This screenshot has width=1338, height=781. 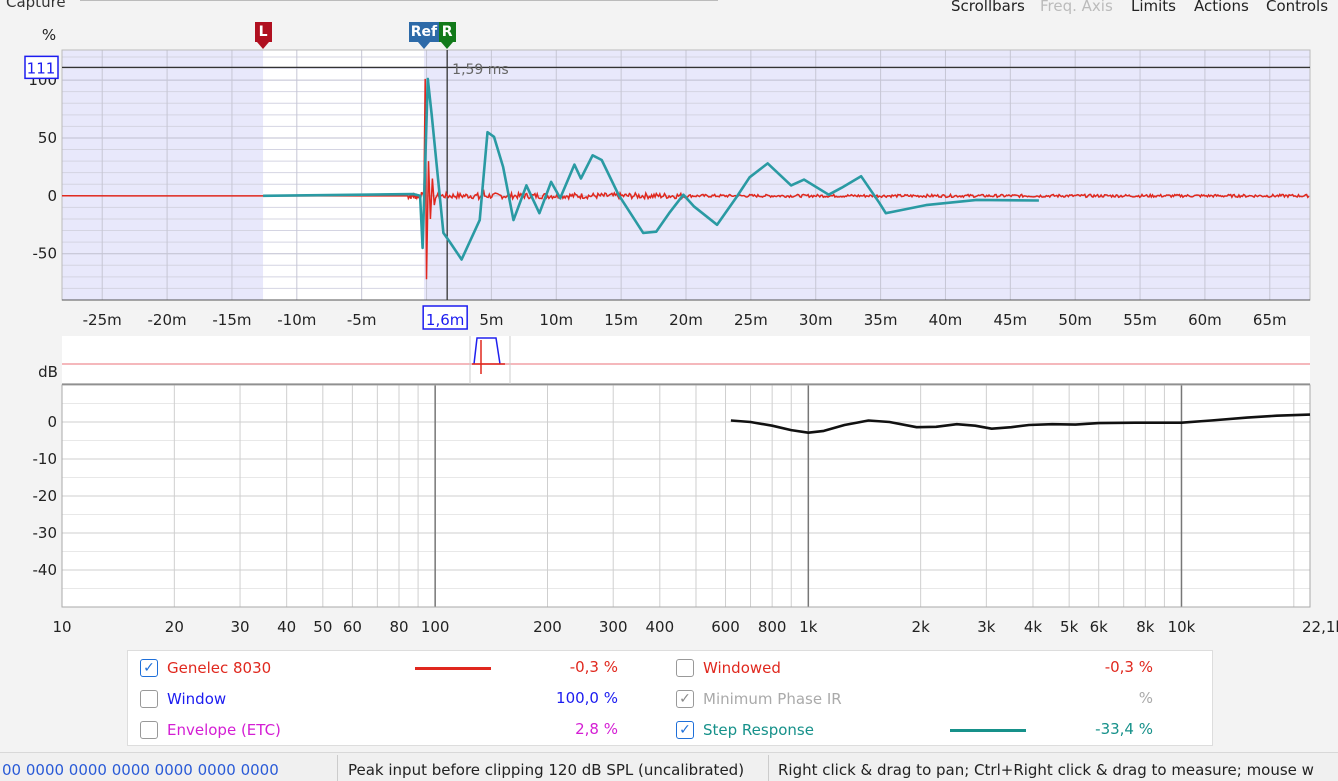 What do you see at coordinates (921, 627) in the screenshot?
I see `x-tick-label: 2k` at bounding box center [921, 627].